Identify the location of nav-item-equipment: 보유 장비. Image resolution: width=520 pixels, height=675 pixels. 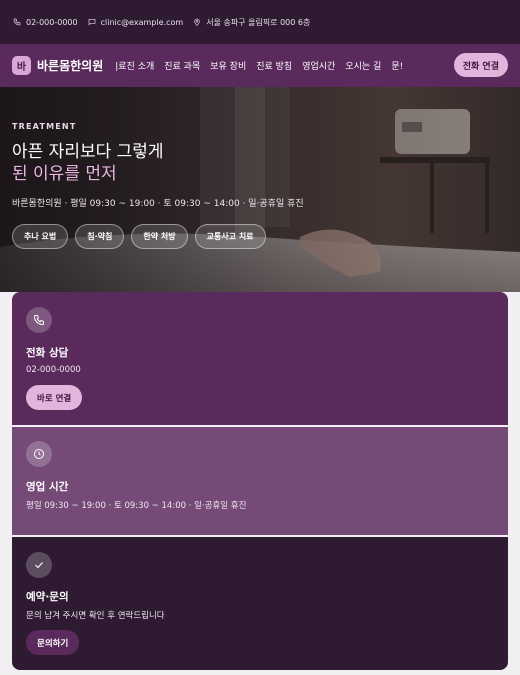
(228, 65).